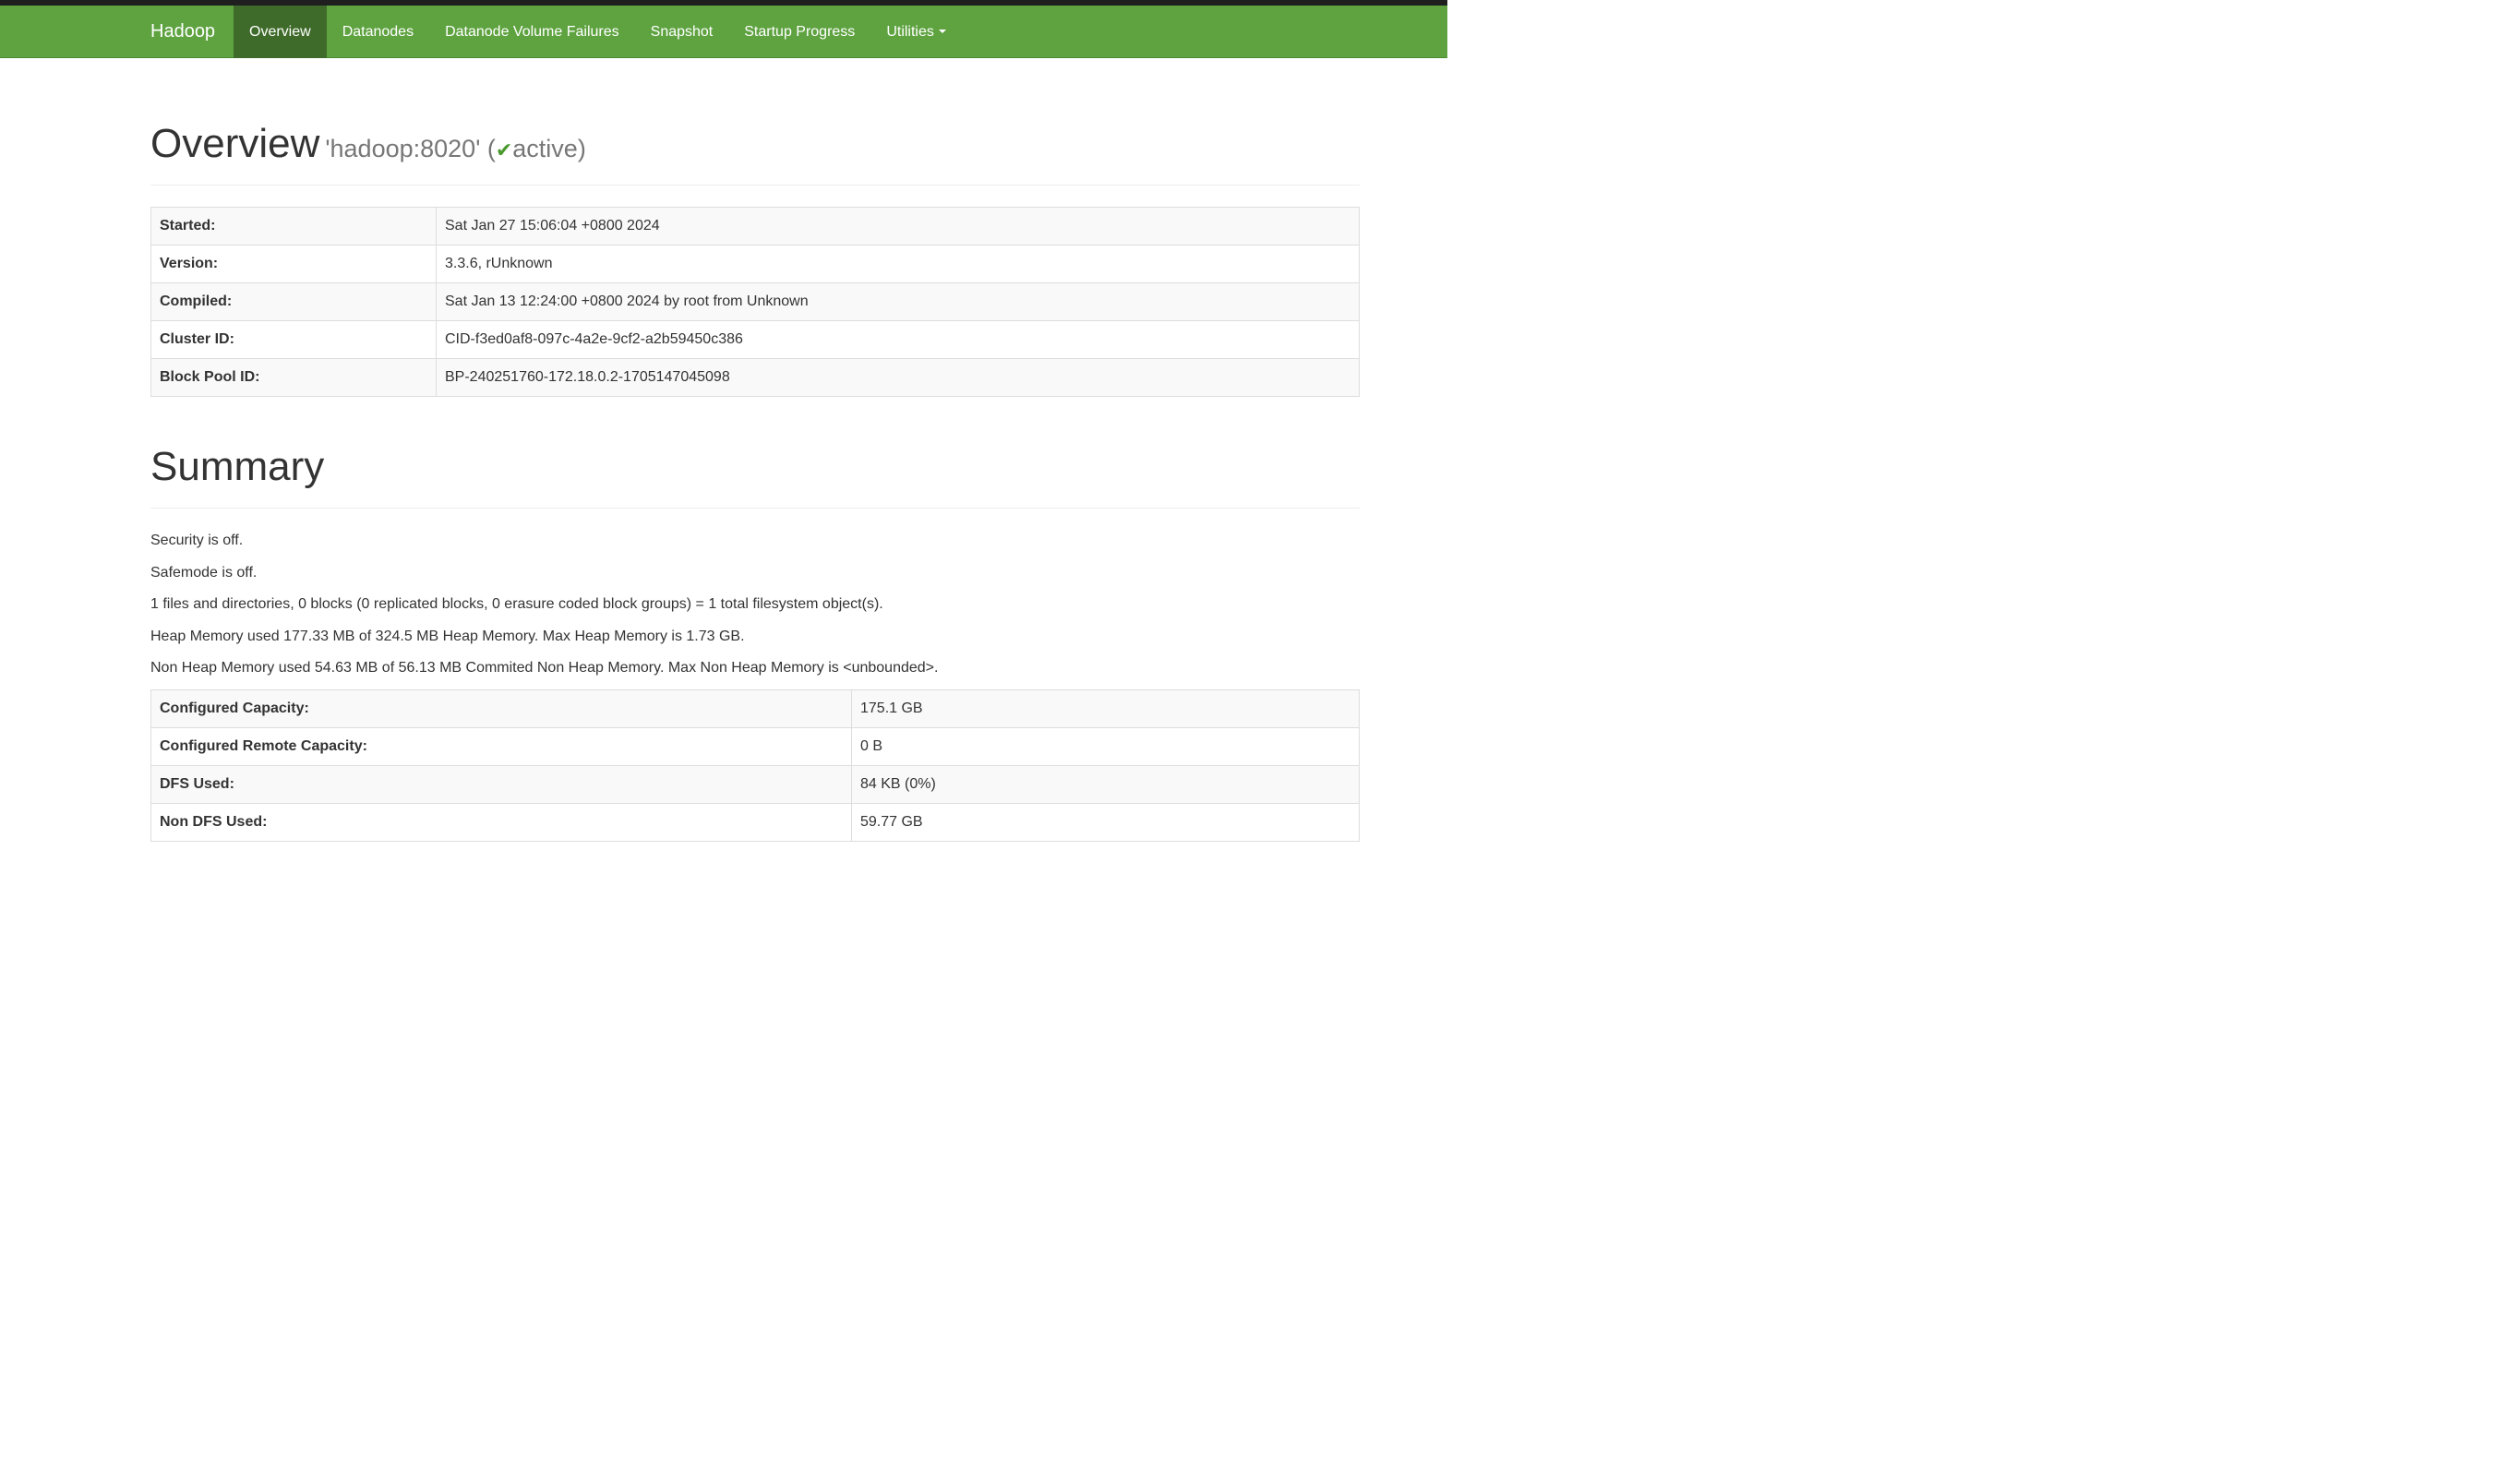 This screenshot has width=2520, height=1473. I want to click on table-row: DFS Used: 84 KB (0%), so click(755, 785).